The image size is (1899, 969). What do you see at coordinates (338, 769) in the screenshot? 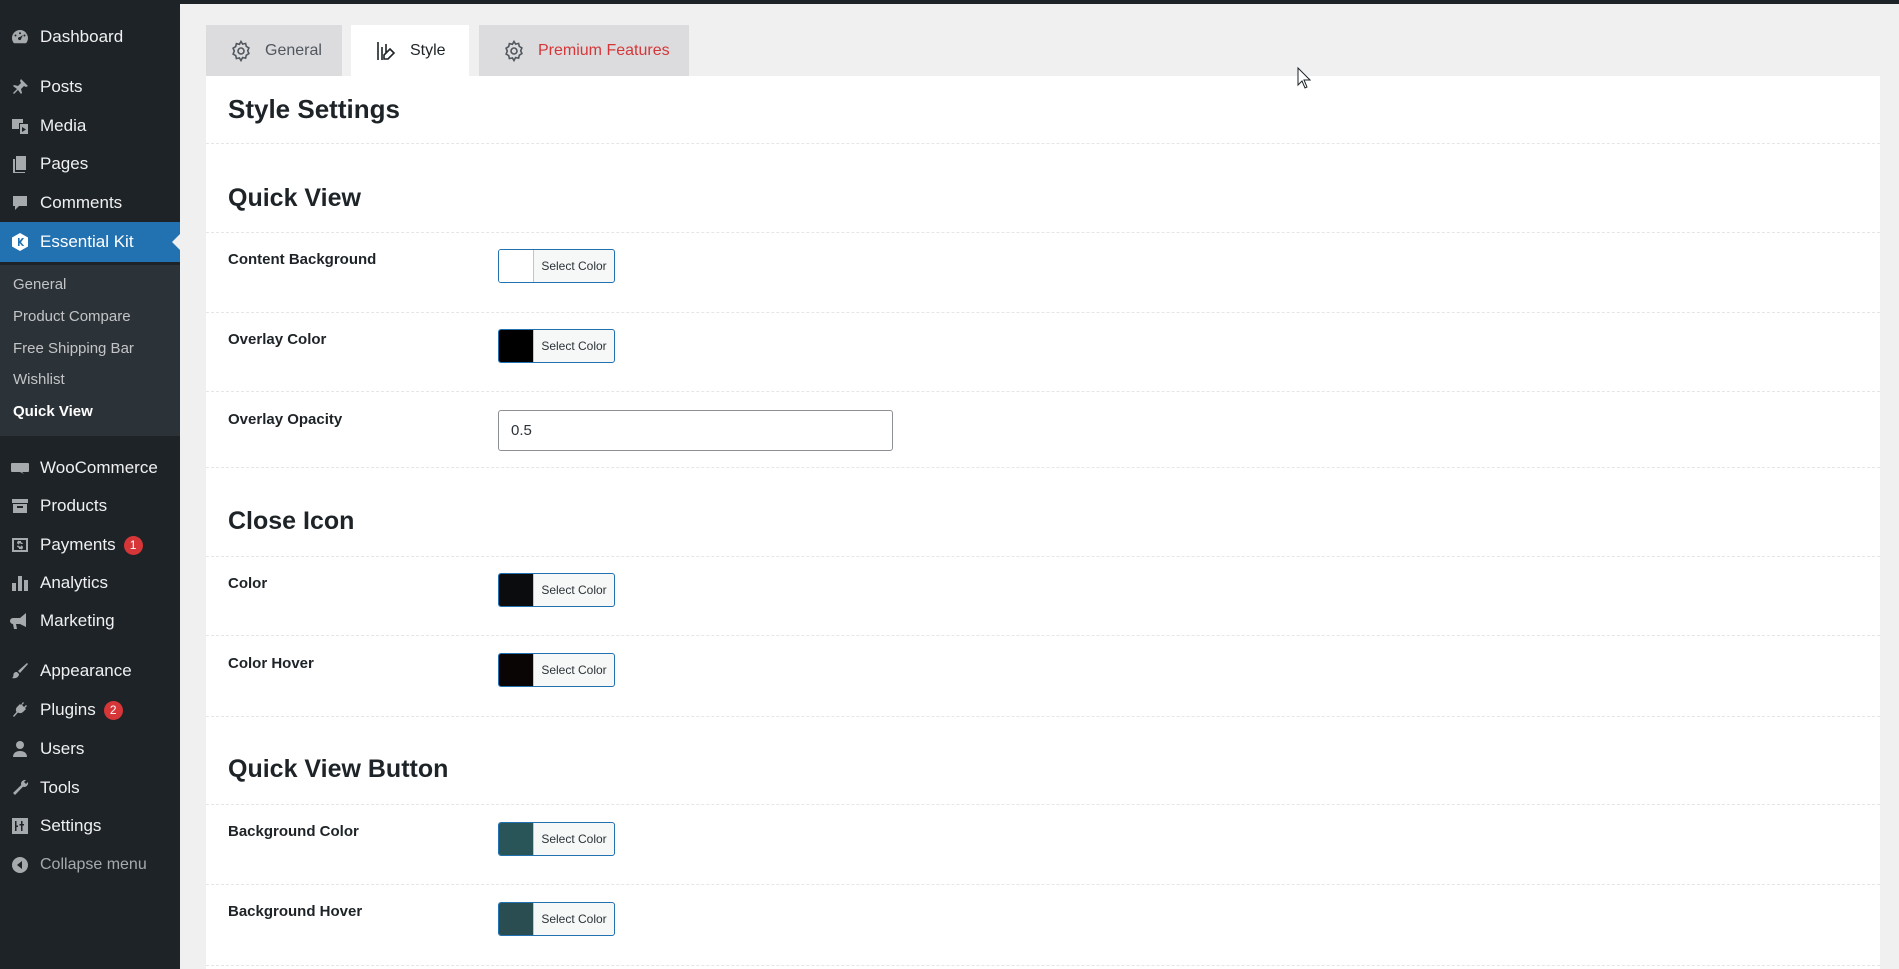
I see `section-title-quick-view-button: Quick View Button` at bounding box center [338, 769].